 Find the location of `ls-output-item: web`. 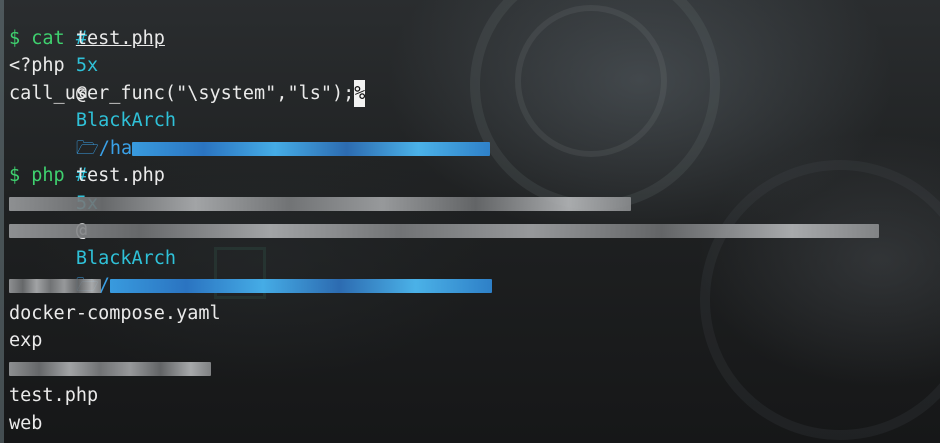

ls-output-item: web is located at coordinates (26, 423).